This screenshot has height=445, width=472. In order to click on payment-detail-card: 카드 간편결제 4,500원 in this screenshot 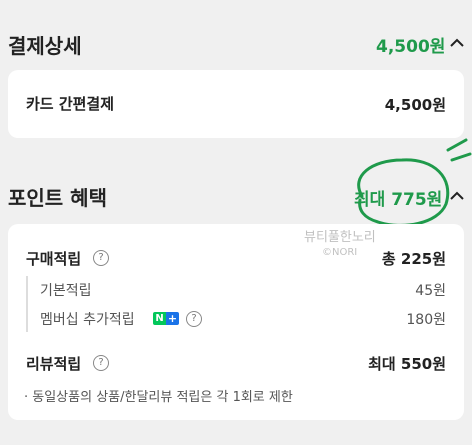, I will do `click(236, 104)`.